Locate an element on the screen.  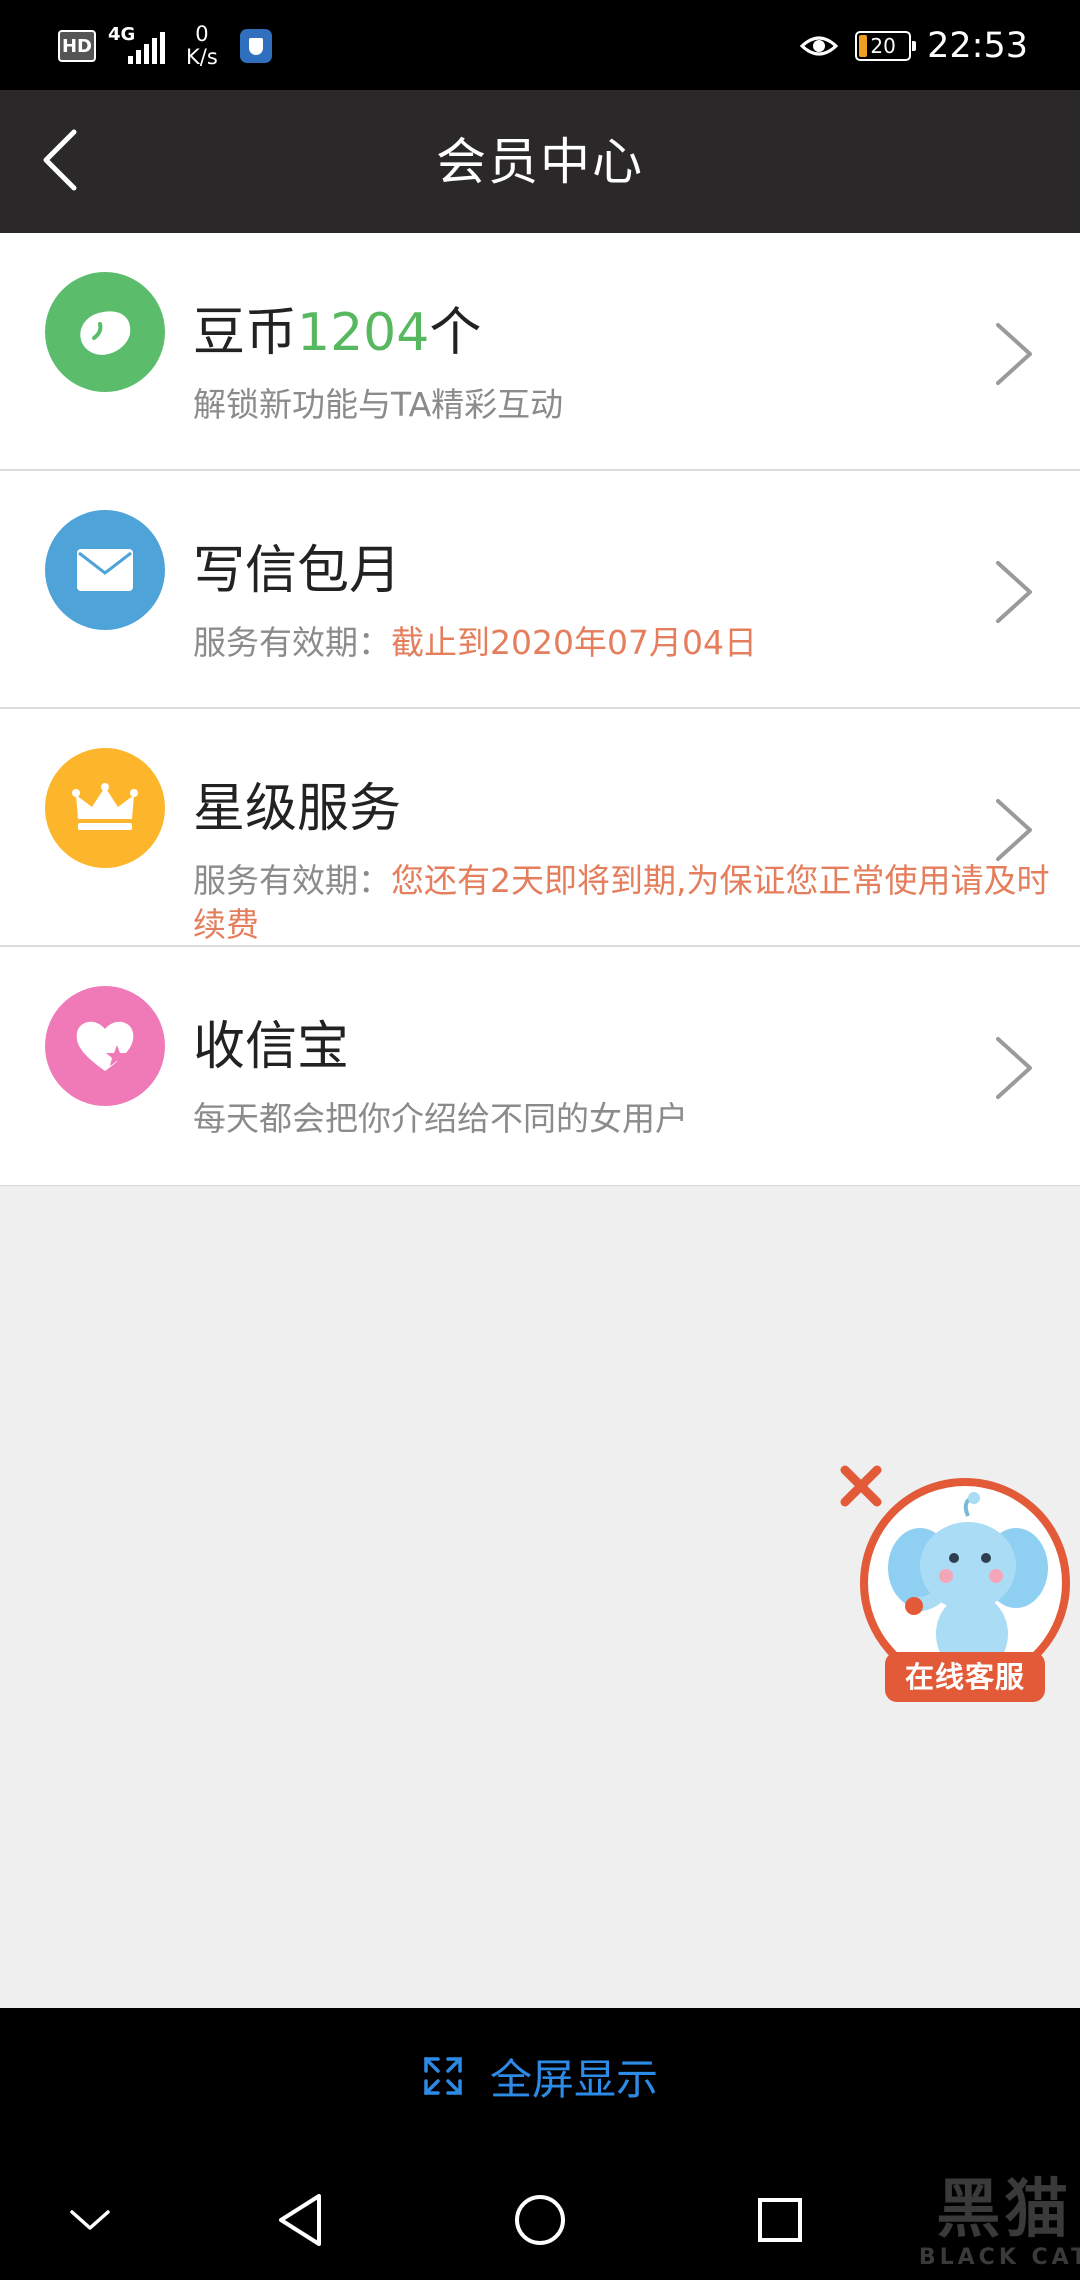
eye-icon is located at coordinates (819, 46).